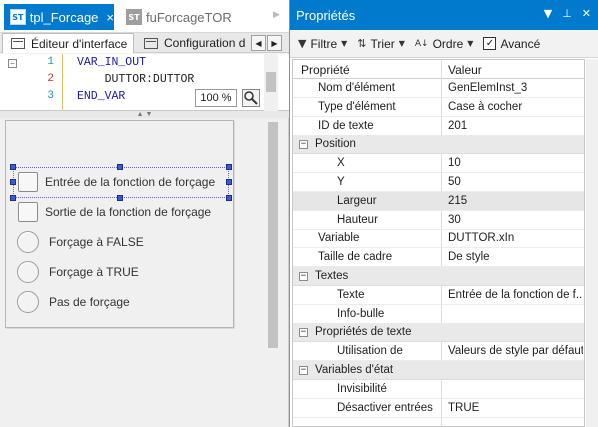  I want to click on property-value: 30, so click(515, 220).